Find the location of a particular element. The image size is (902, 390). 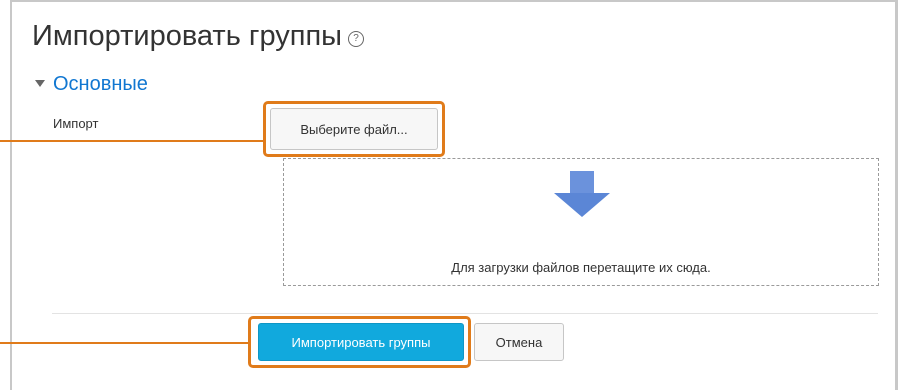

caret-down-icon is located at coordinates (40, 83).